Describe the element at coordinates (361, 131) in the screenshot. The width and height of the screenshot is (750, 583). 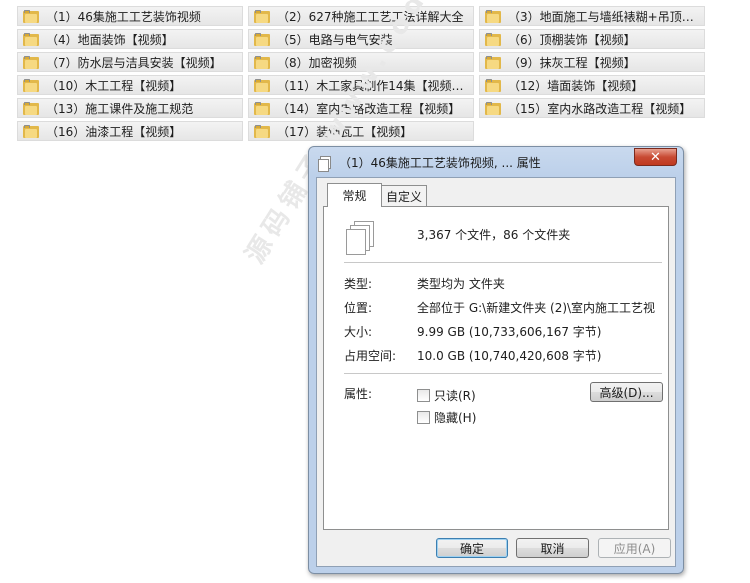
I see `folder-item: （17）装饰瓦工【视频】` at that location.